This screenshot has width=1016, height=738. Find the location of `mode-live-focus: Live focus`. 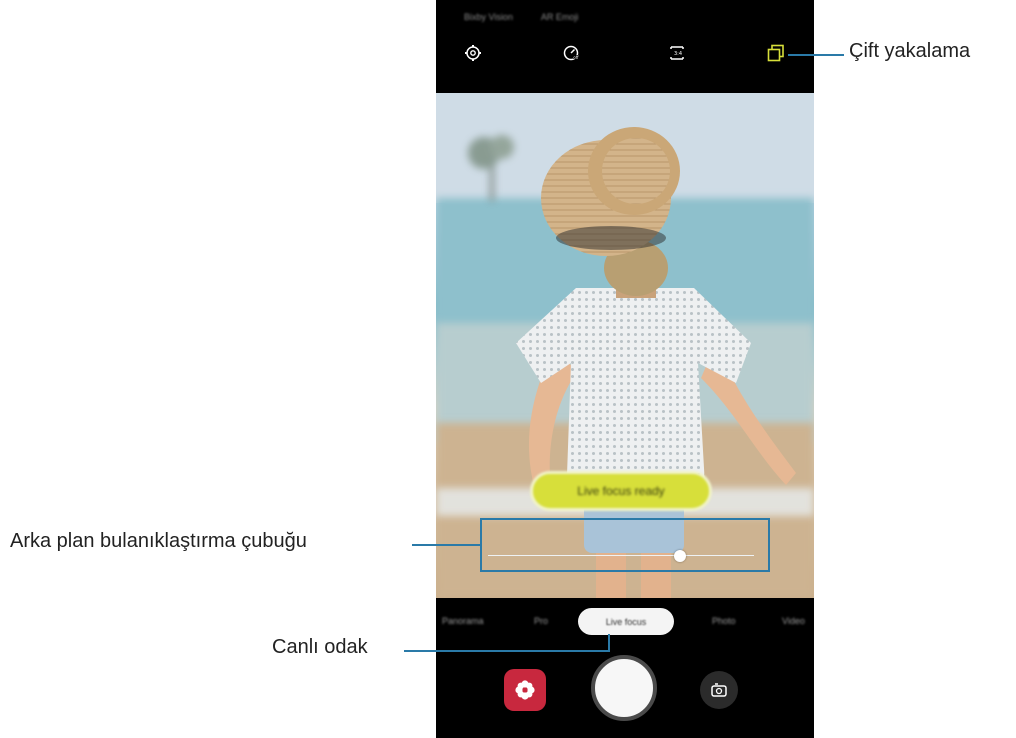

mode-live-focus: Live focus is located at coordinates (626, 621).